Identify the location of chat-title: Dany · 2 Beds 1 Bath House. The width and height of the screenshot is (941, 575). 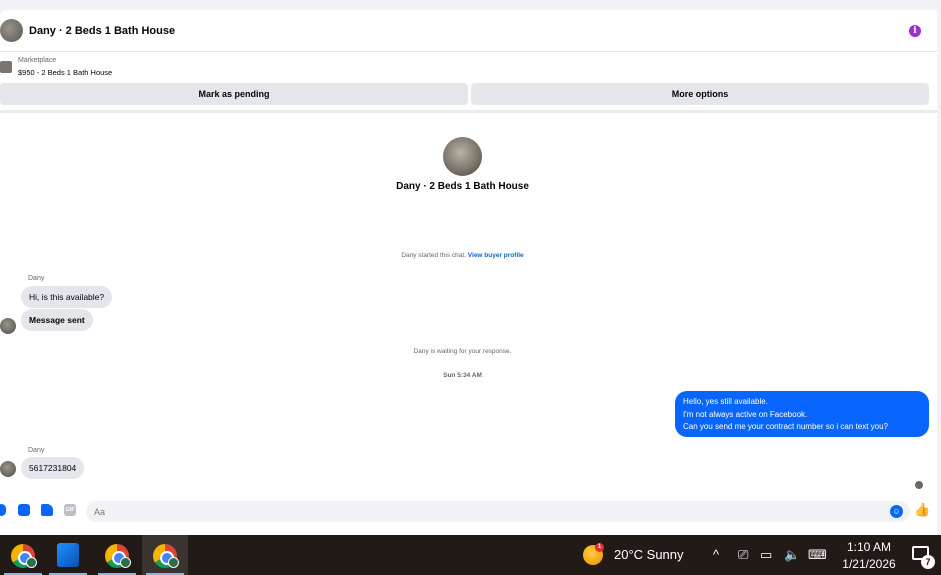
(102, 31).